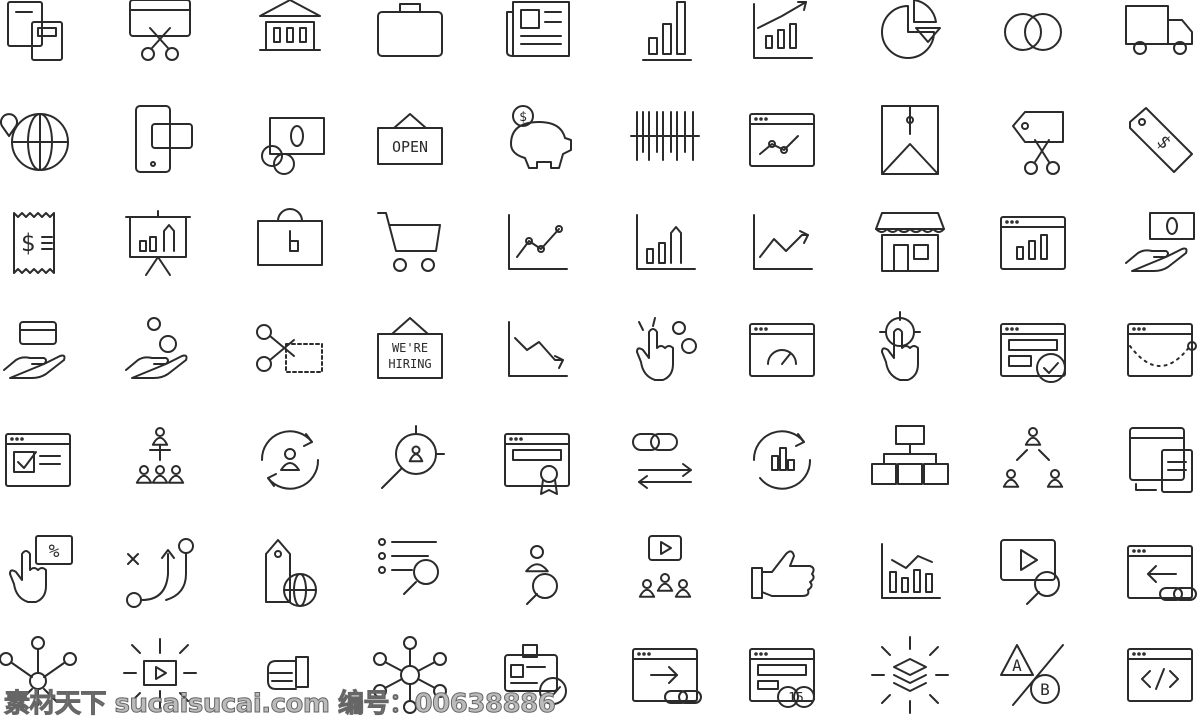 This screenshot has width=1200, height=722. I want to click on search-target-user-icon, so click(410, 460).